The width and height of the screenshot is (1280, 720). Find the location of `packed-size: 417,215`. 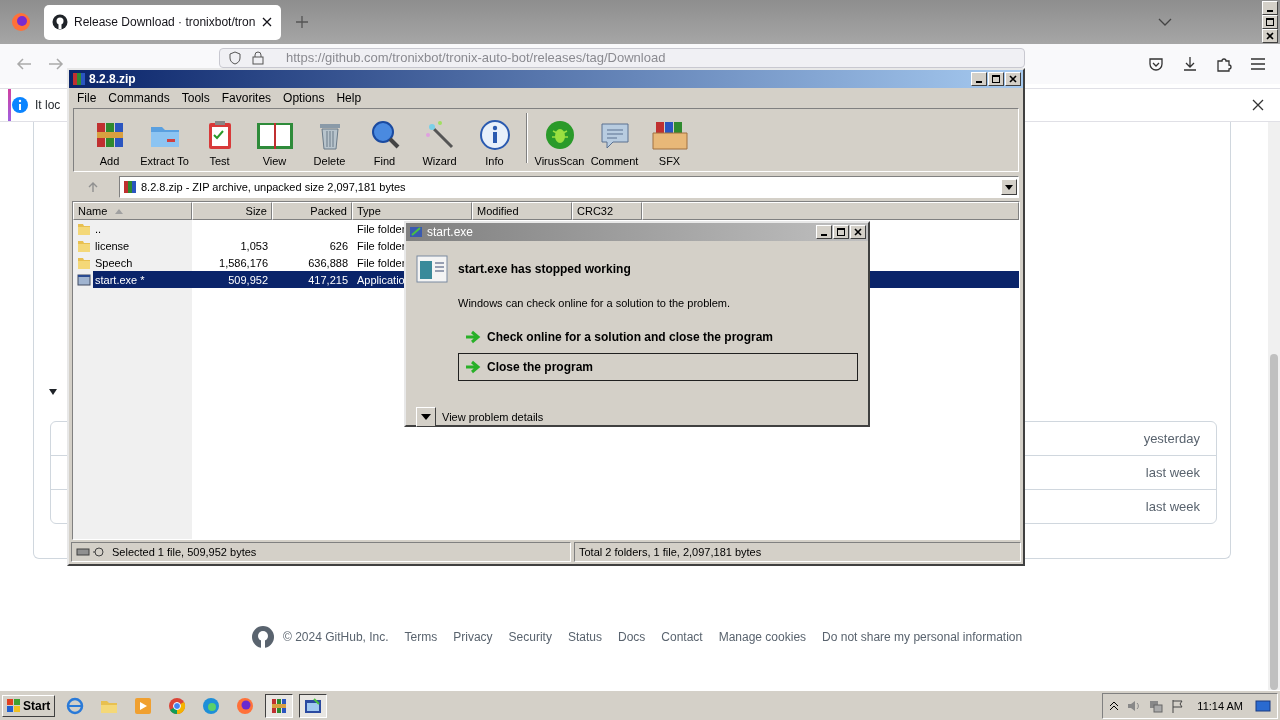

packed-size: 417,215 is located at coordinates (328, 279).